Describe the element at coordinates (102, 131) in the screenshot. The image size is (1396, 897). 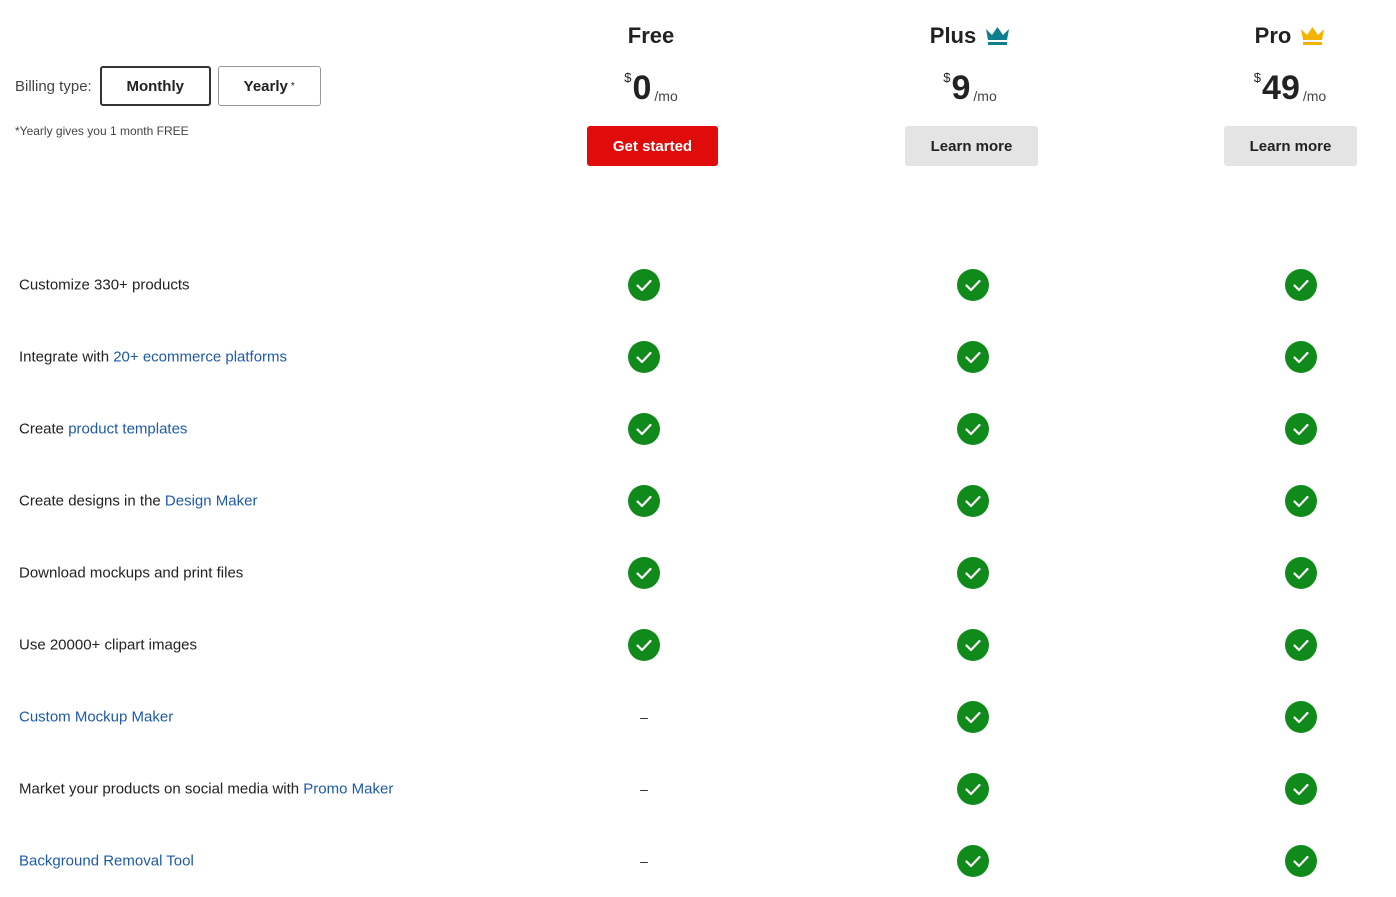
I see `yearly-note: *Yearly gives you 1 month FREE` at that location.